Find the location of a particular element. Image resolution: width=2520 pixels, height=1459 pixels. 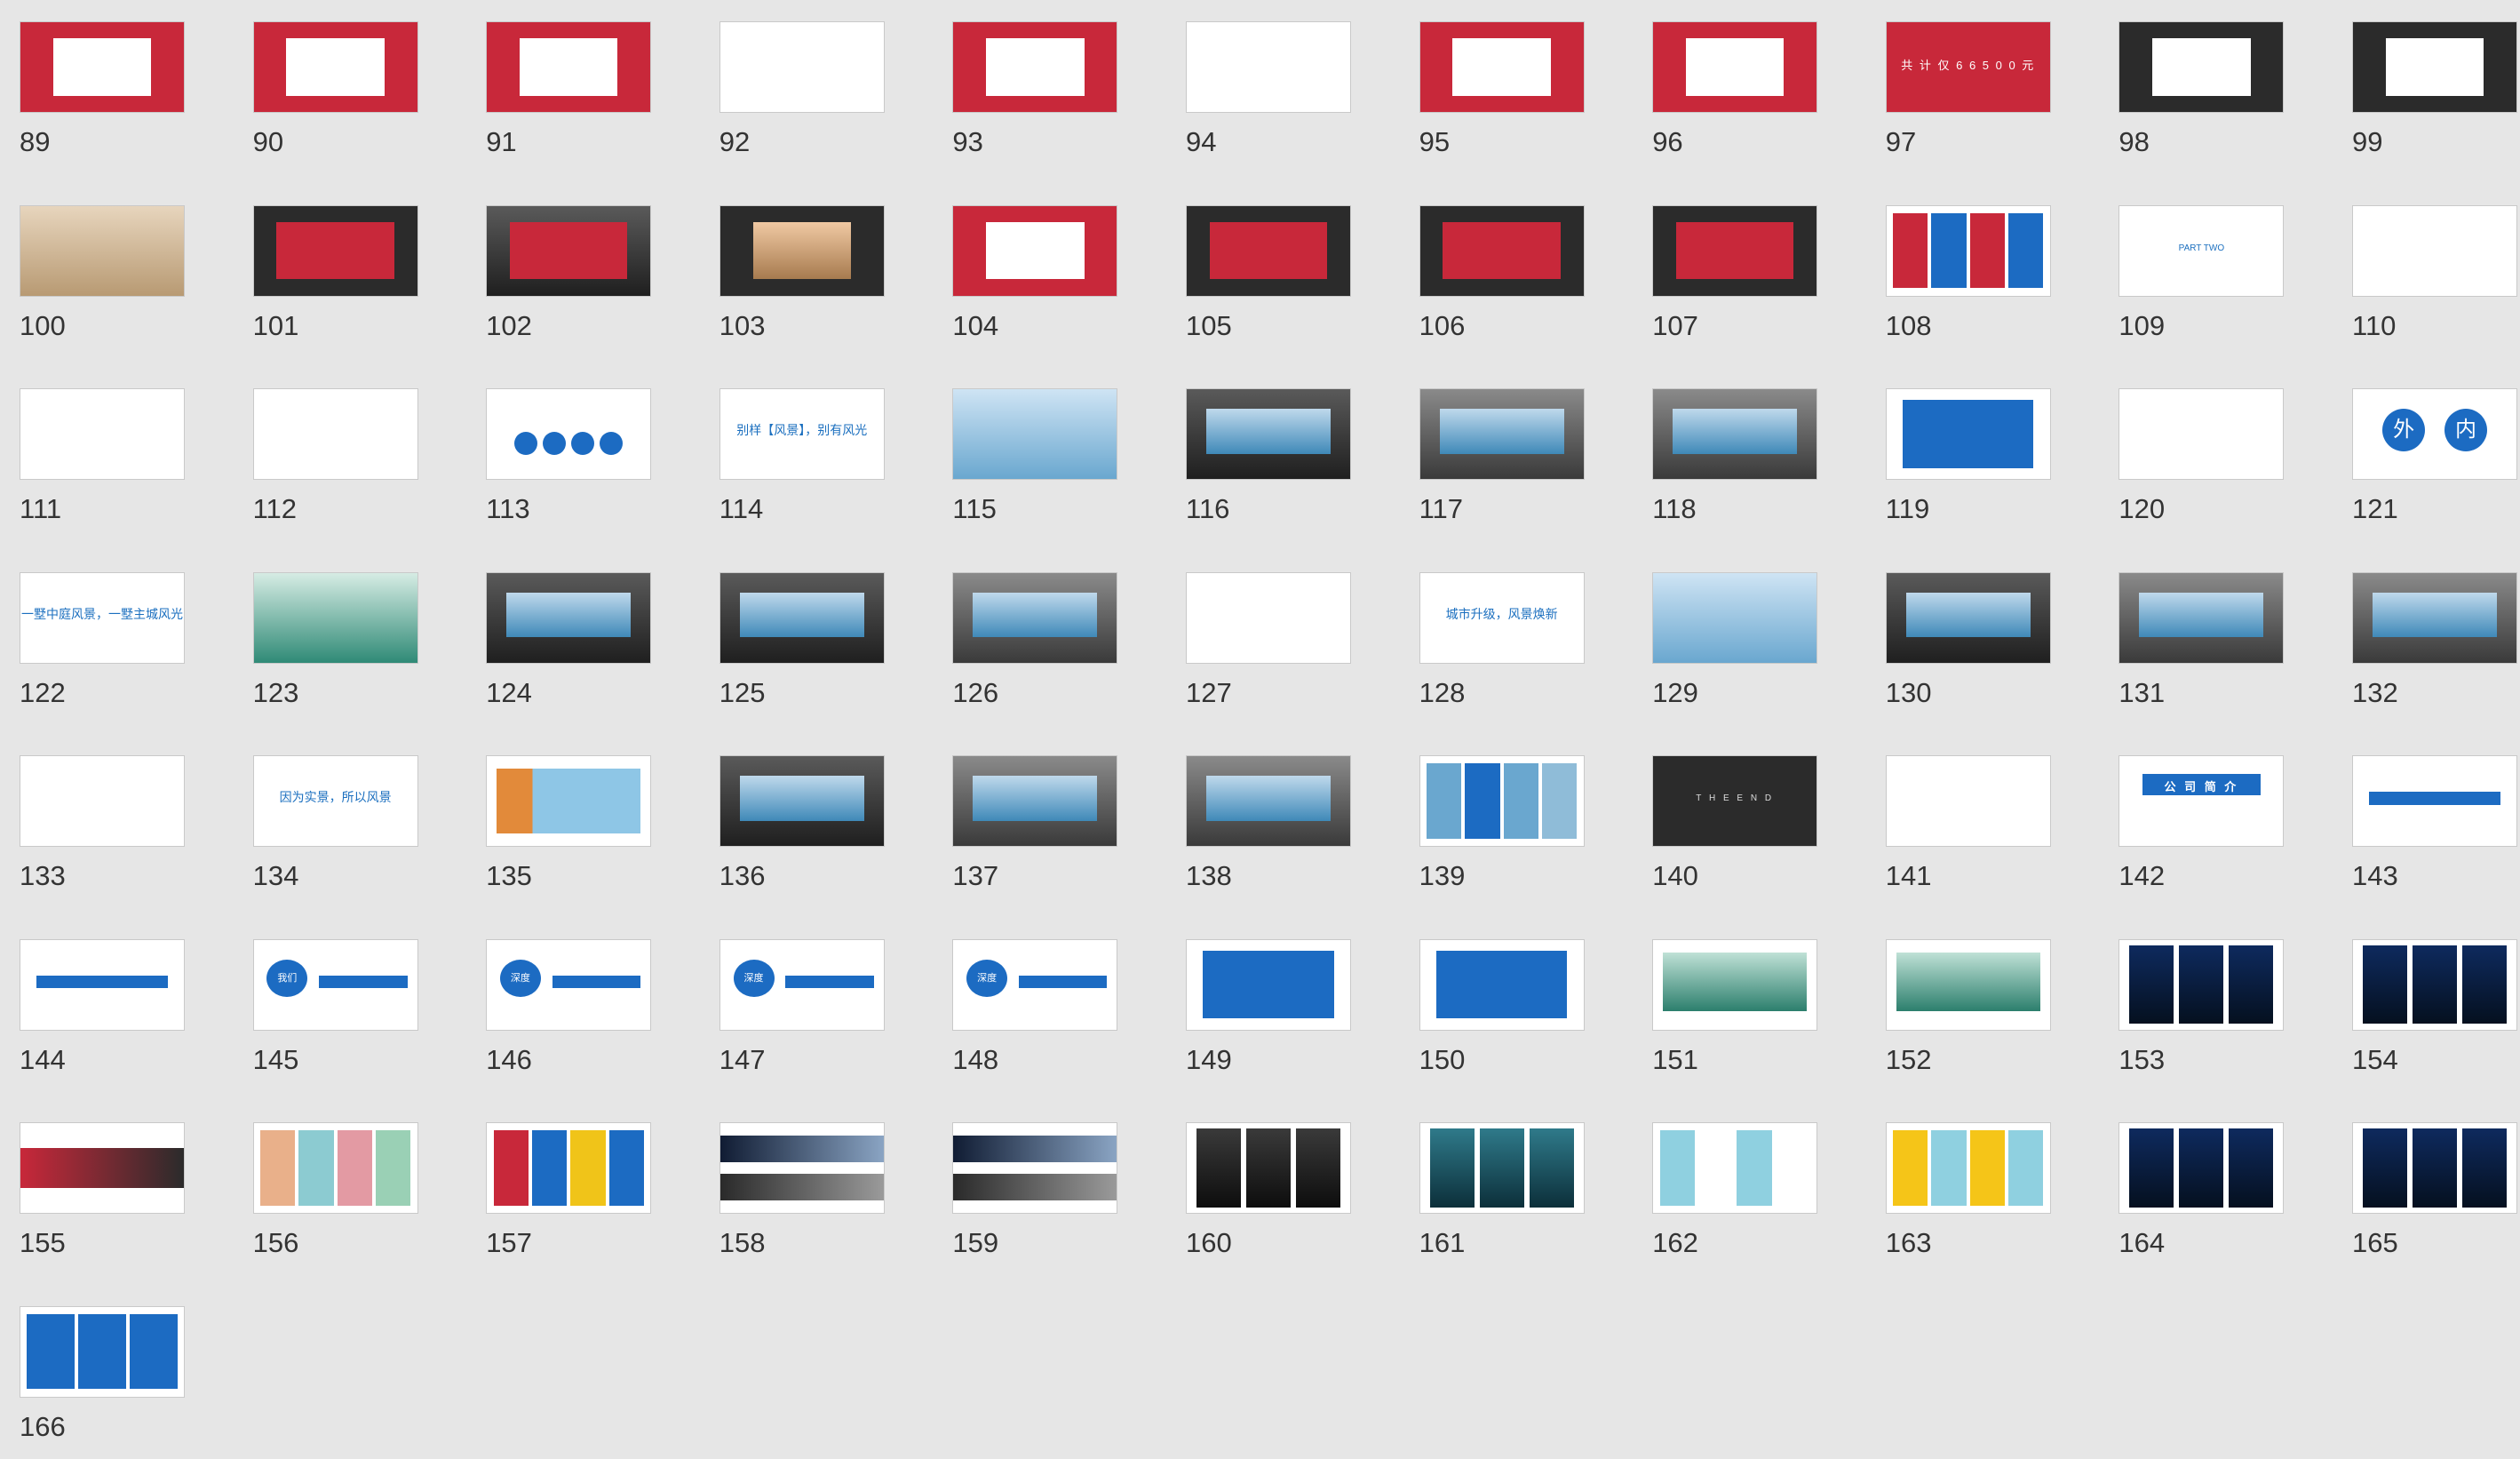

slide-thumbnail: 115 is located at coordinates (1025, 451).